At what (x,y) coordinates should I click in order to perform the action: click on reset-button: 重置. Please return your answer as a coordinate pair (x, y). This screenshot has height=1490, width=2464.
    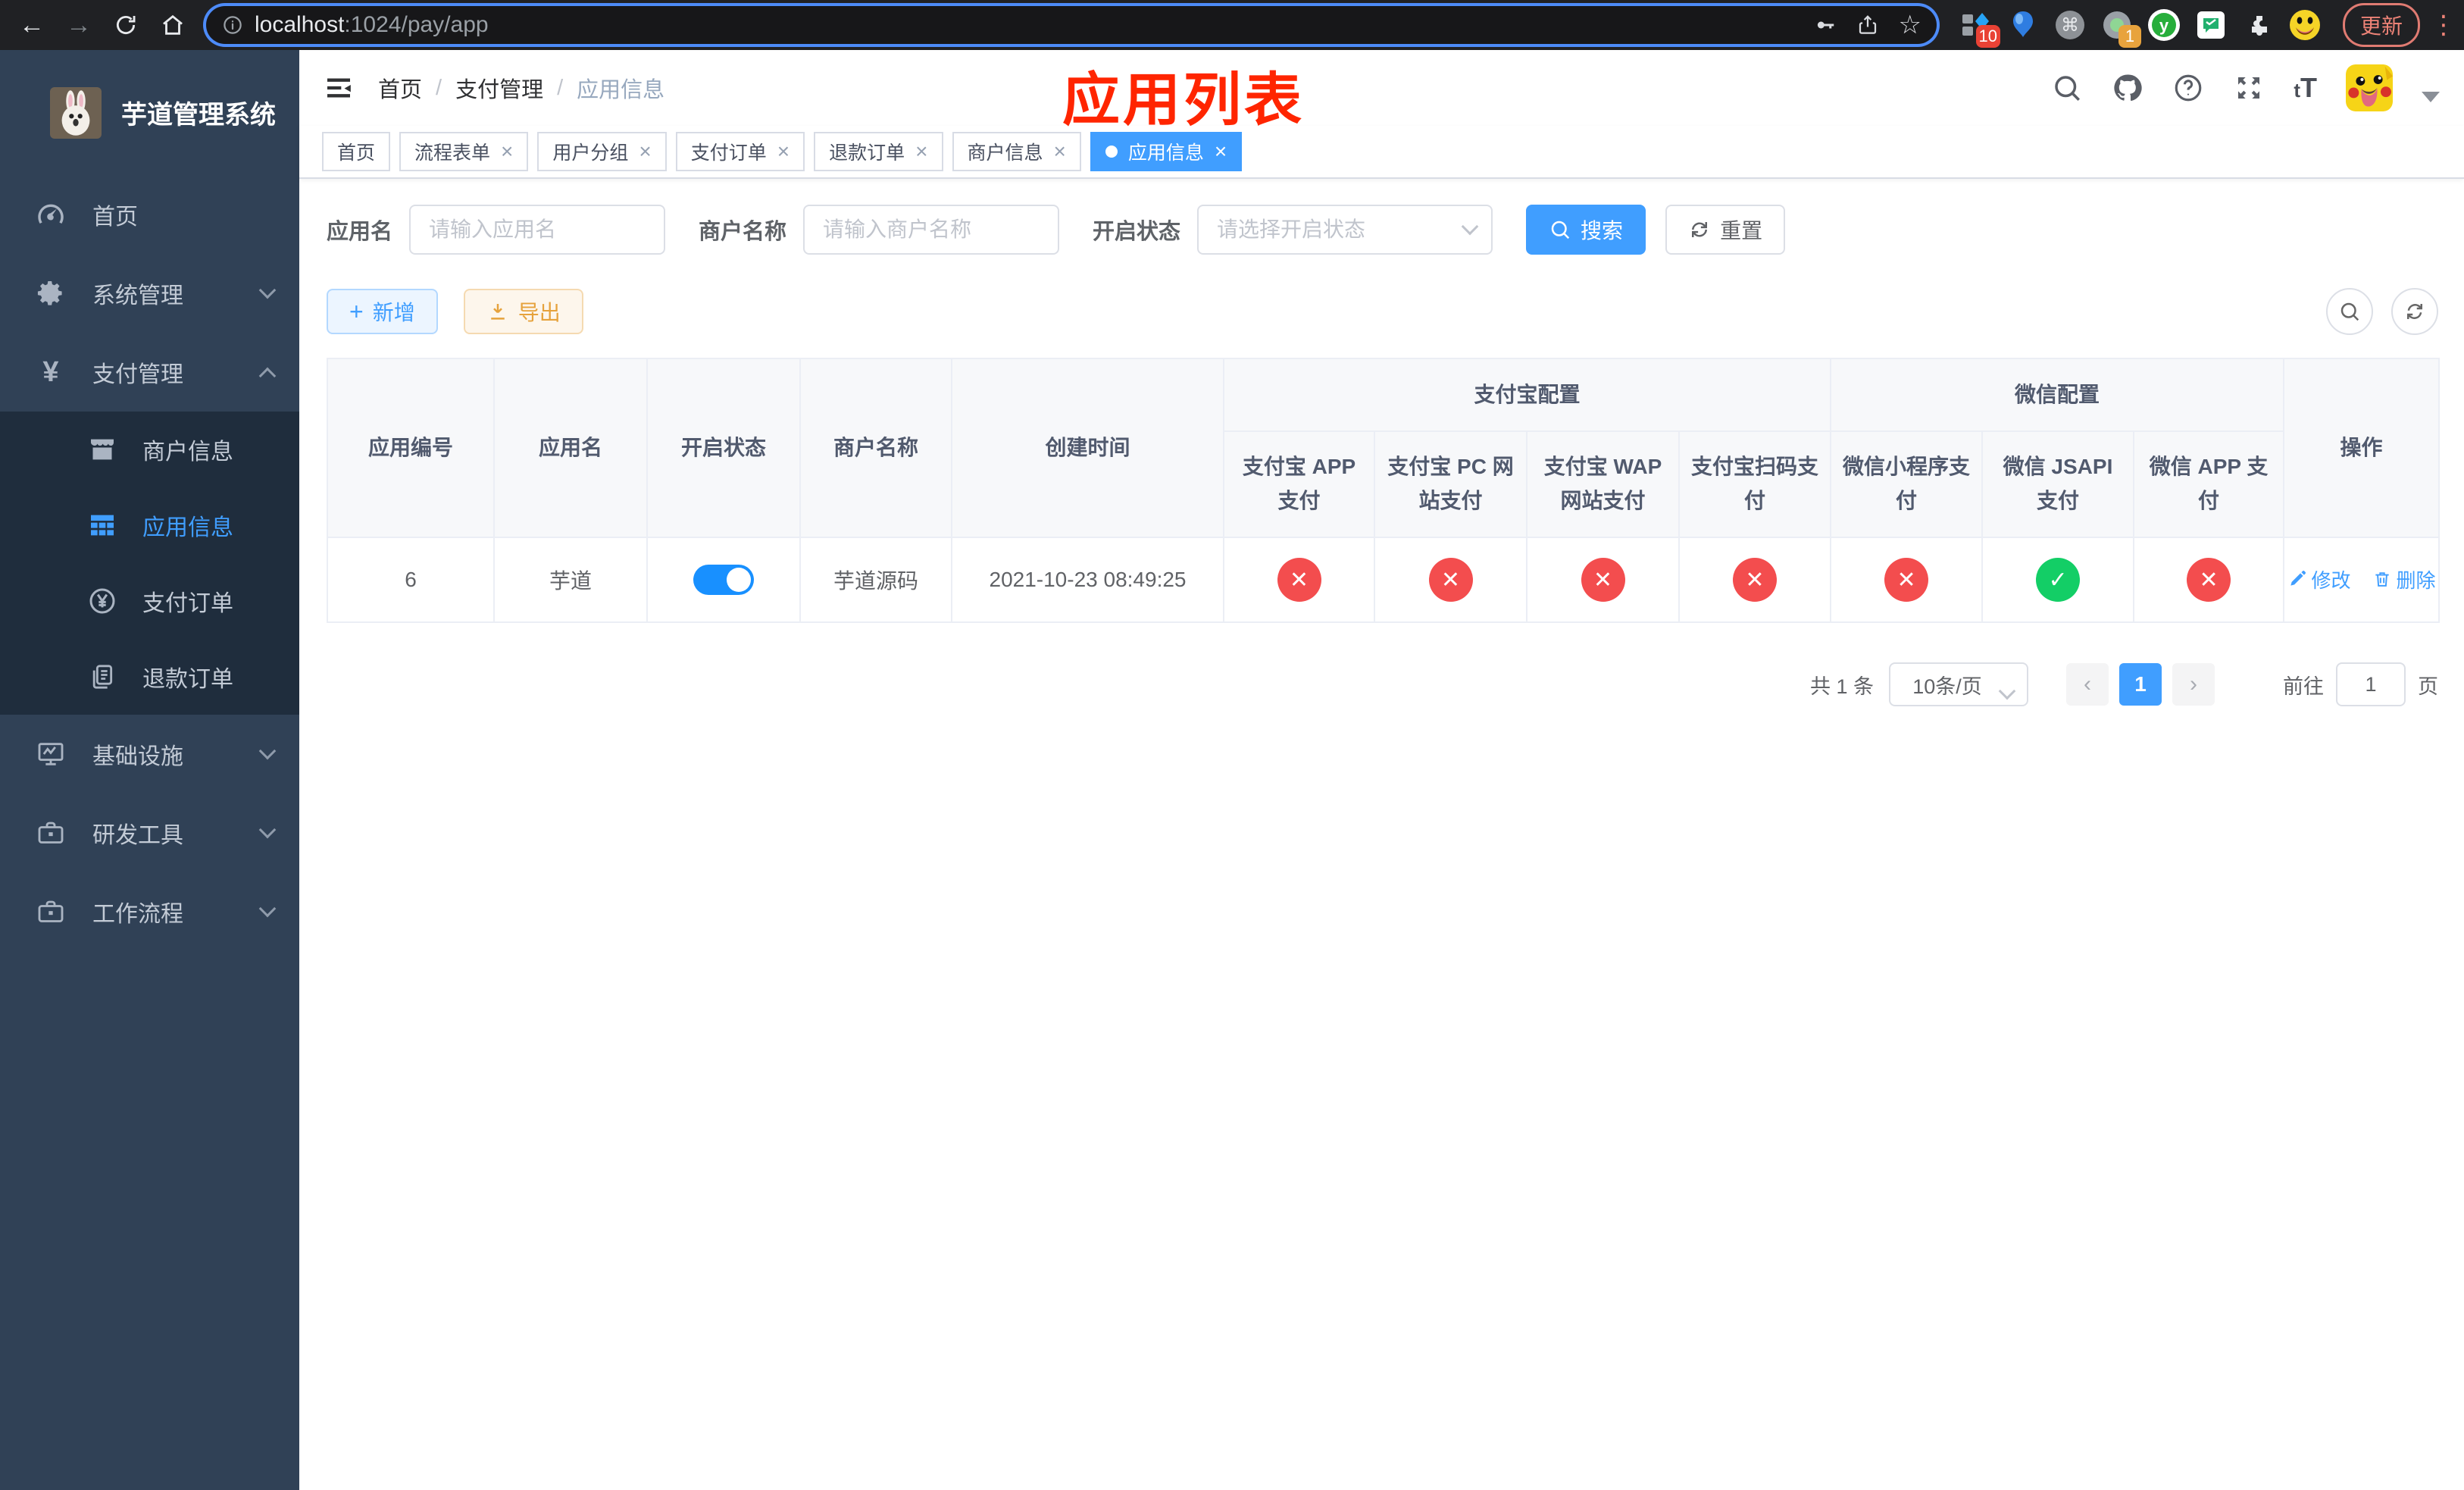
    Looking at the image, I should click on (1725, 230).